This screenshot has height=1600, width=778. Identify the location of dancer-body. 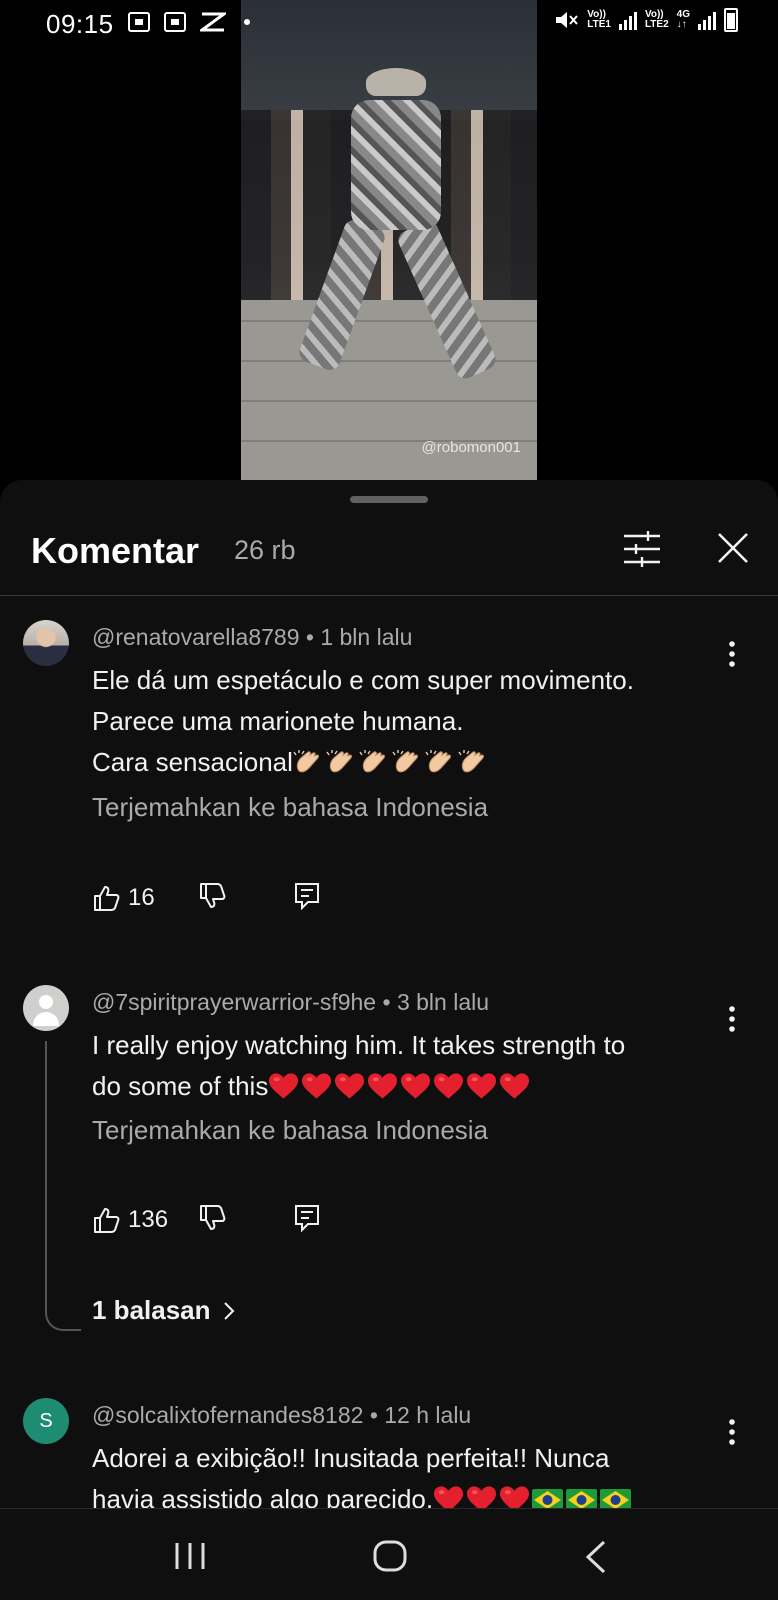
(396, 165).